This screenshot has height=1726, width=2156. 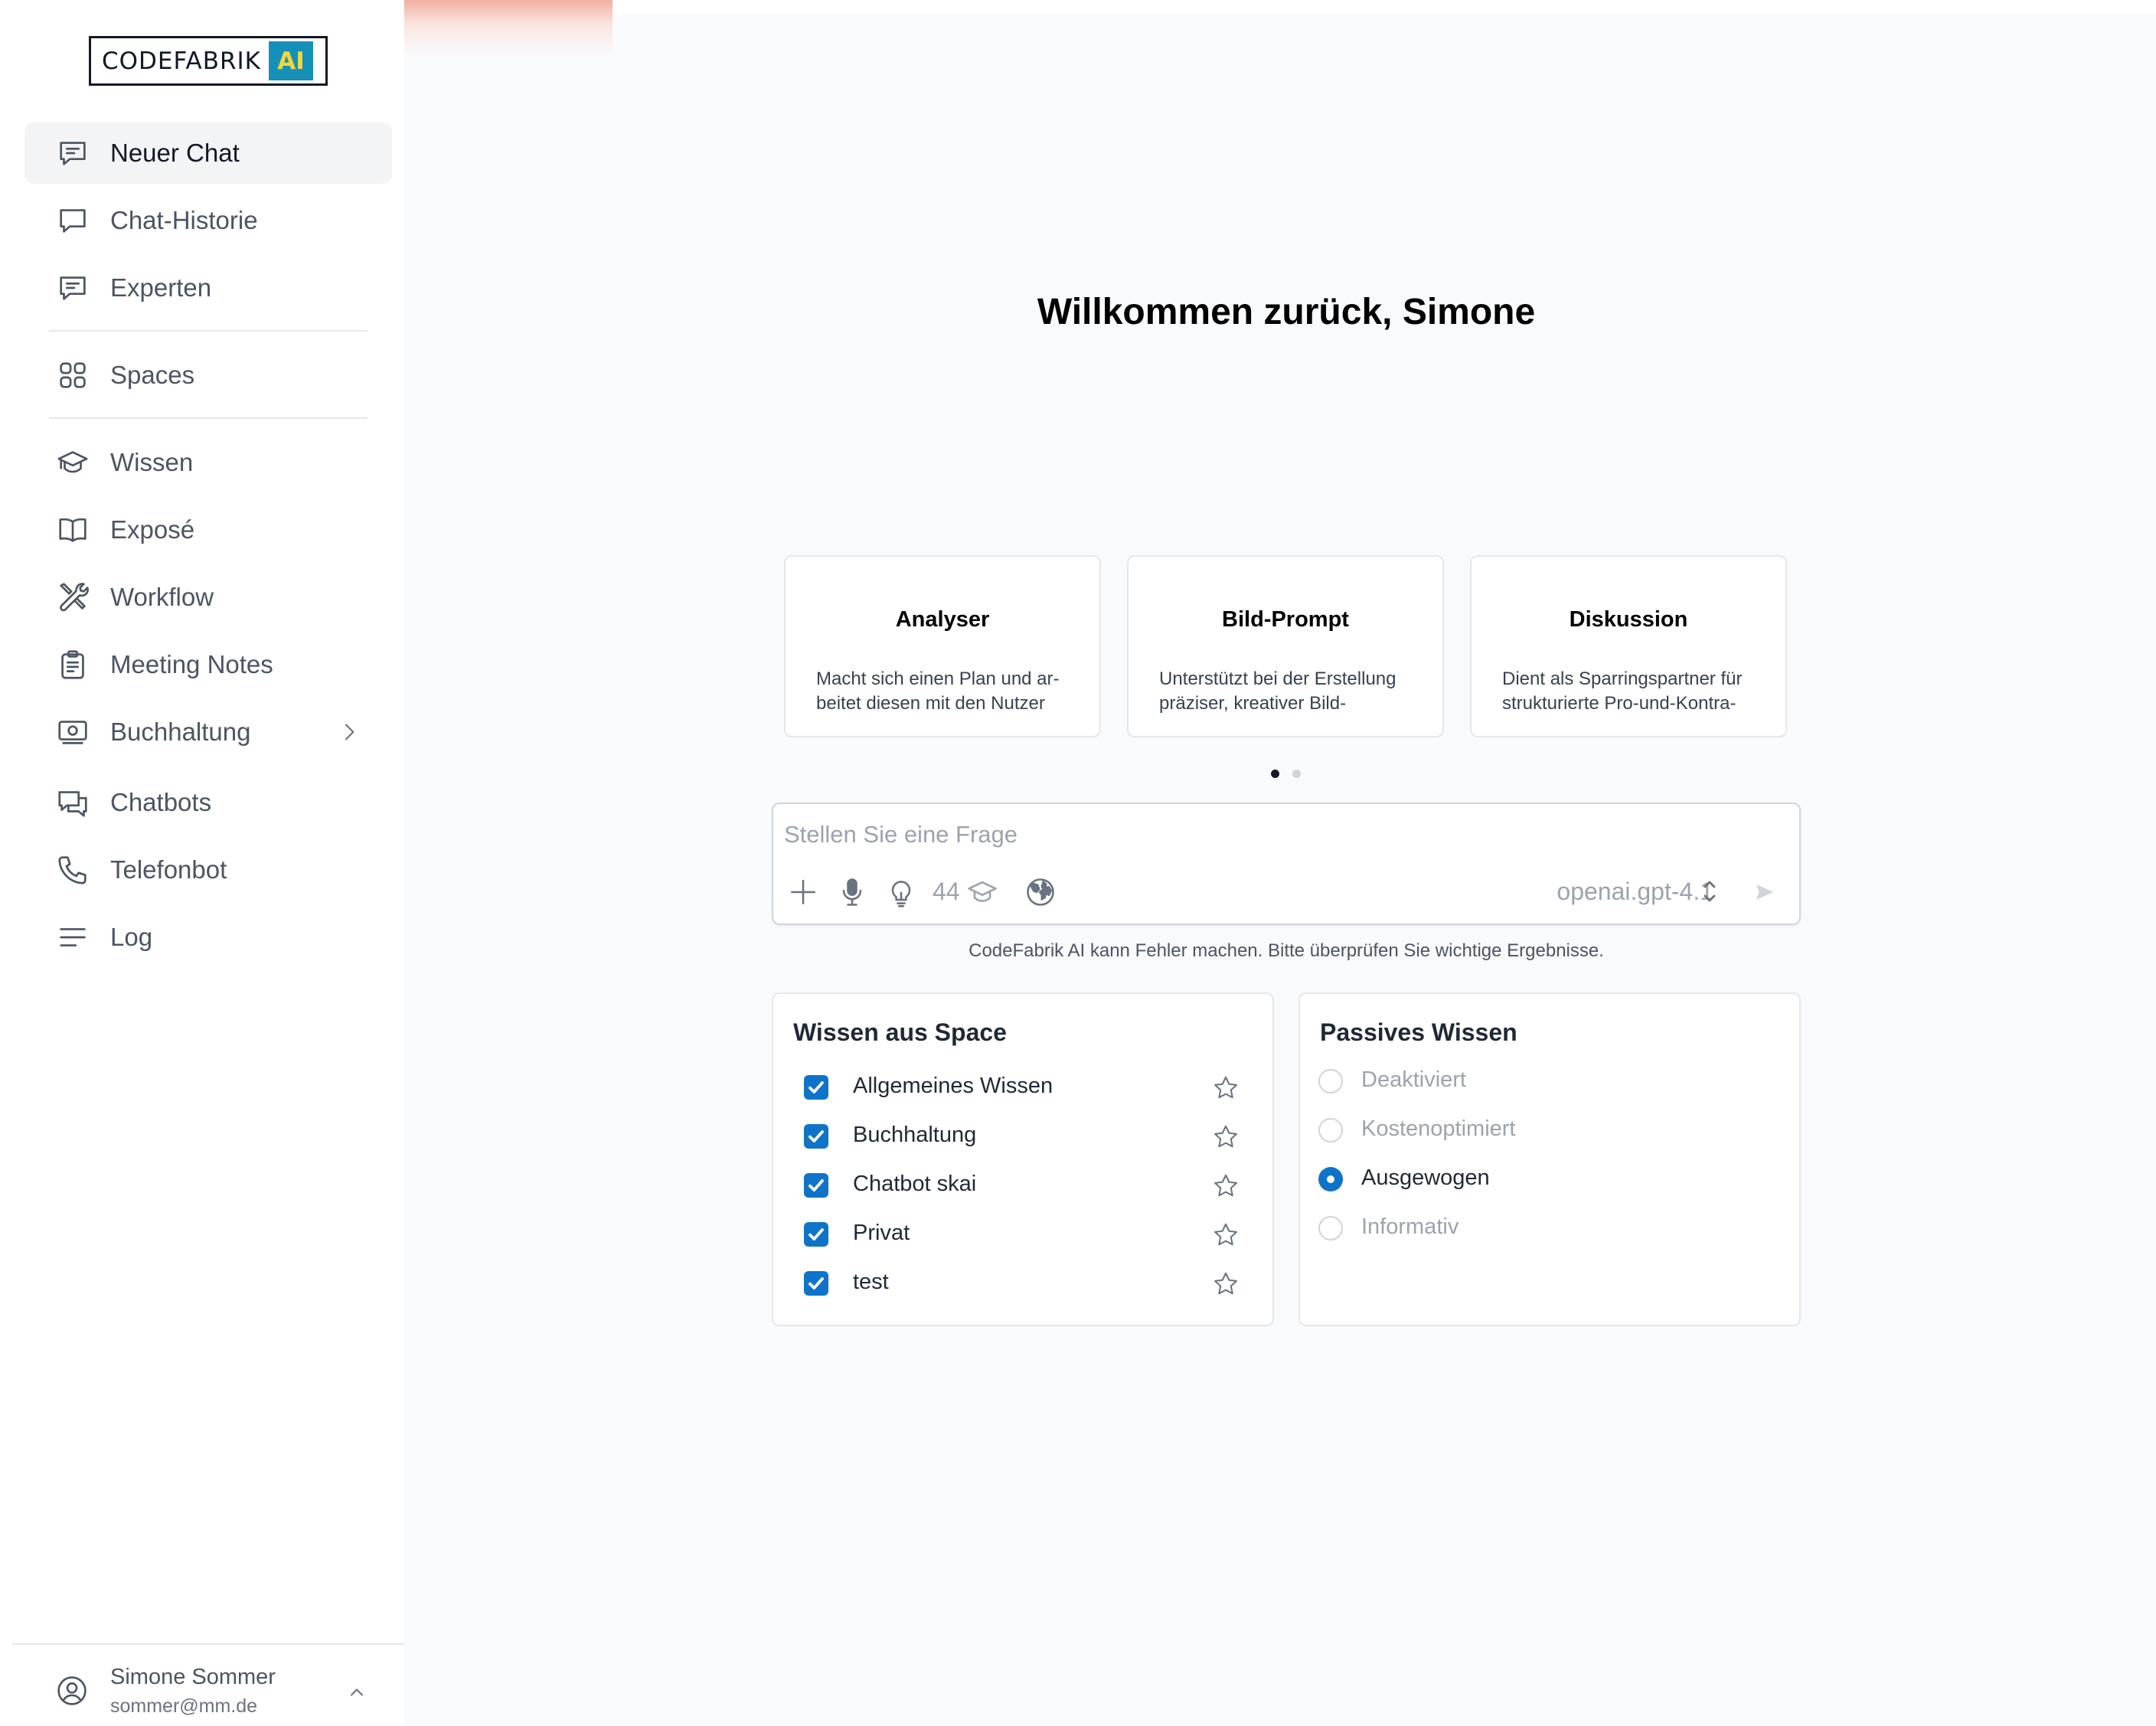 What do you see at coordinates (1413, 1079) in the screenshot?
I see `radio-label: Deaktiviert` at bounding box center [1413, 1079].